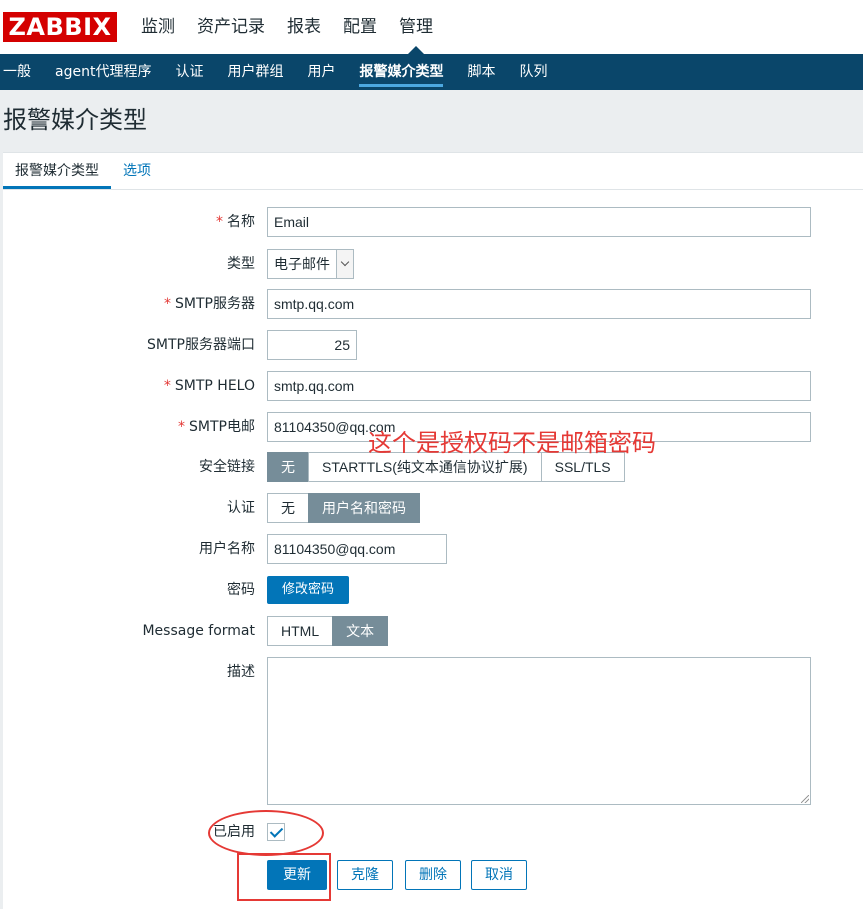  I want to click on smtp-server-input: smtp.qq.com, so click(539, 304).